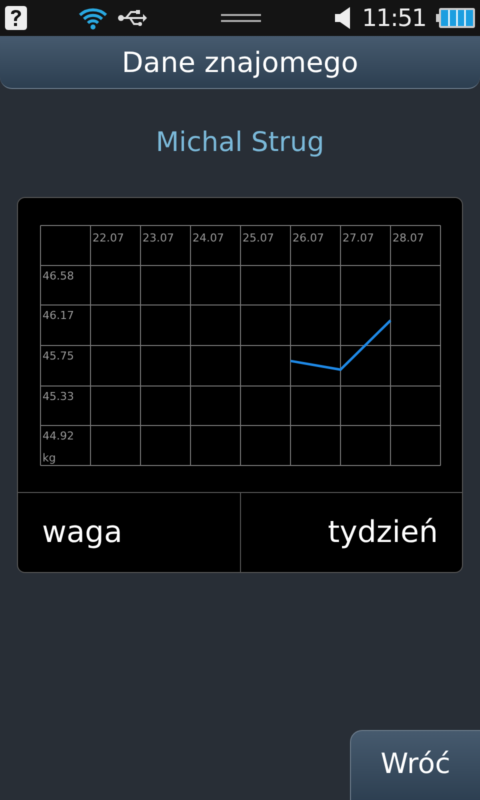  I want to click on back-button: Wróć, so click(415, 765).